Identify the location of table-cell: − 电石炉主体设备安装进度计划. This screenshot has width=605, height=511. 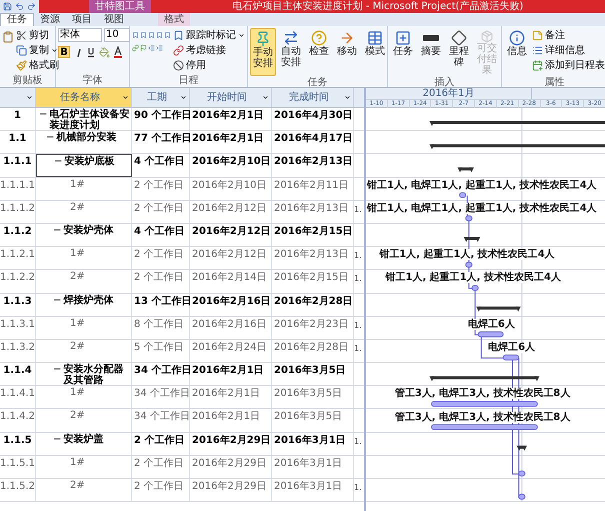
(84, 119).